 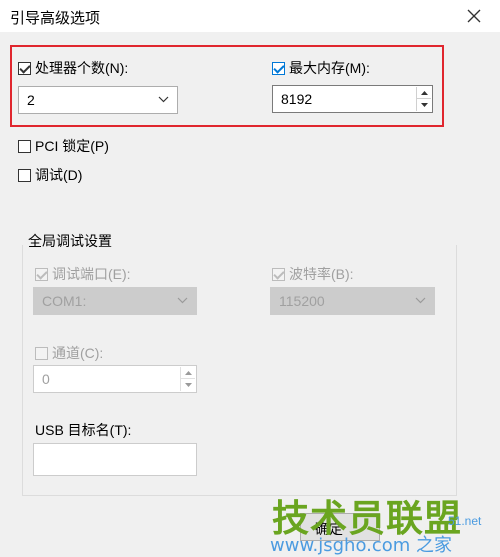 I want to click on baud-rate-value: 115200, so click(x=302, y=301).